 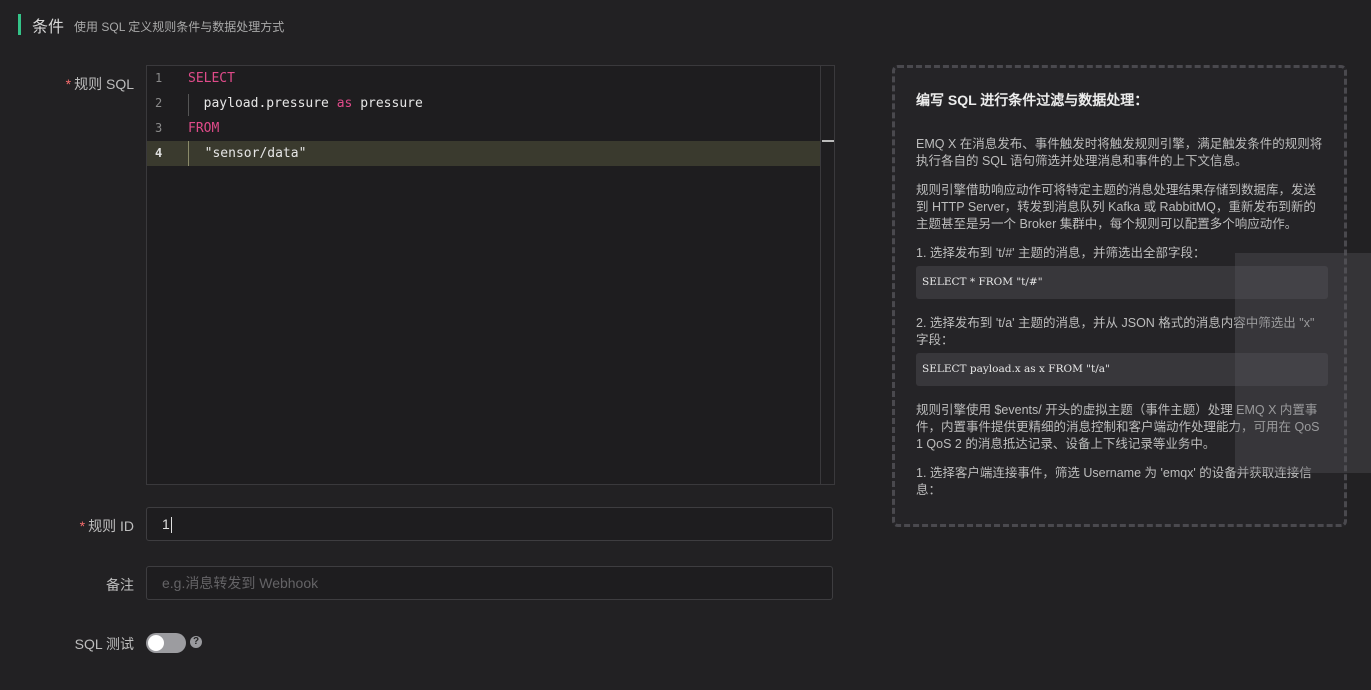 I want to click on question-circle-icon: ?, so click(x=196, y=642).